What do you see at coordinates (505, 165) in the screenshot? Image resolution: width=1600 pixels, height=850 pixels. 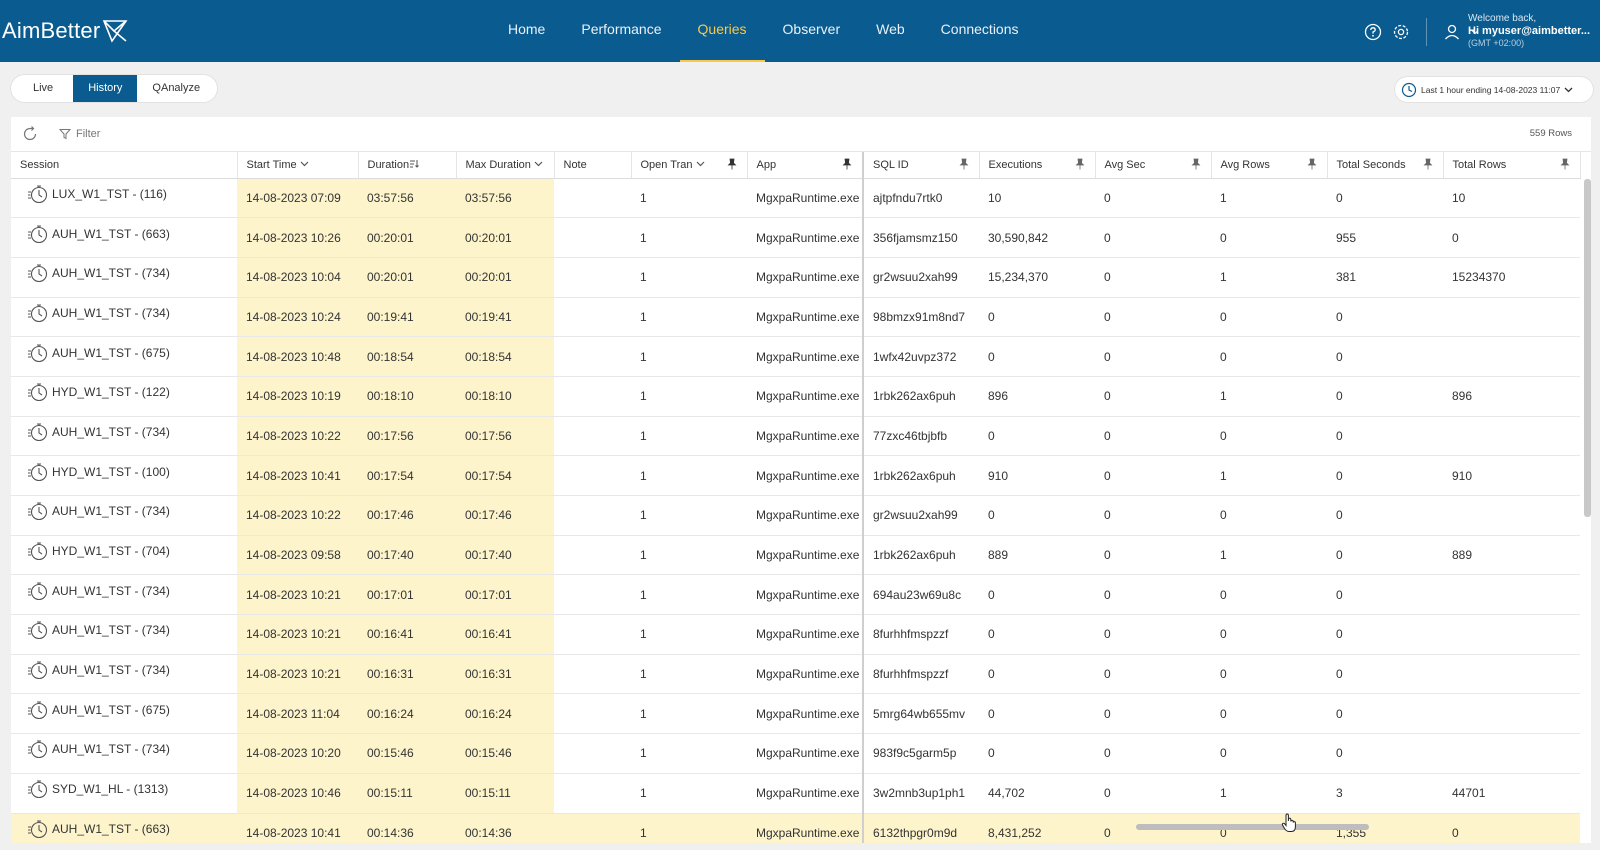 I see `col-max-duration: Max Duration` at bounding box center [505, 165].